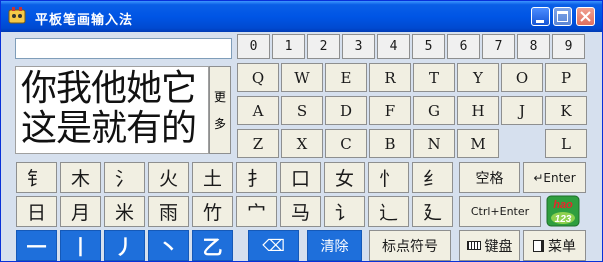 The image size is (603, 262). I want to click on key-letter-w: W, so click(302, 77).